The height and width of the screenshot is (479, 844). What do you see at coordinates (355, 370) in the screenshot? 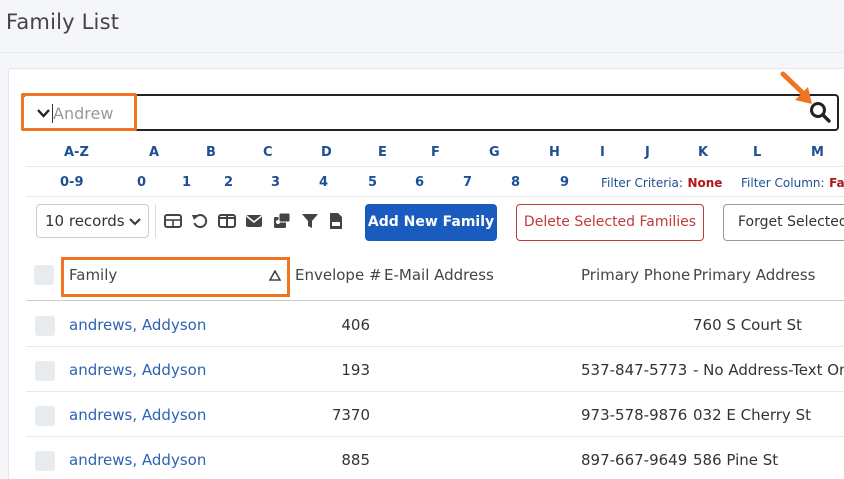
I see `envelope-number: 193` at bounding box center [355, 370].